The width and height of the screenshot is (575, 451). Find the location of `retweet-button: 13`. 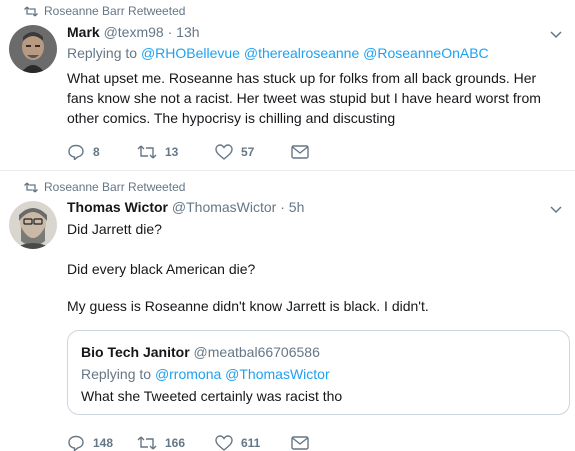

retweet-button: 13 is located at coordinates (177, 152).